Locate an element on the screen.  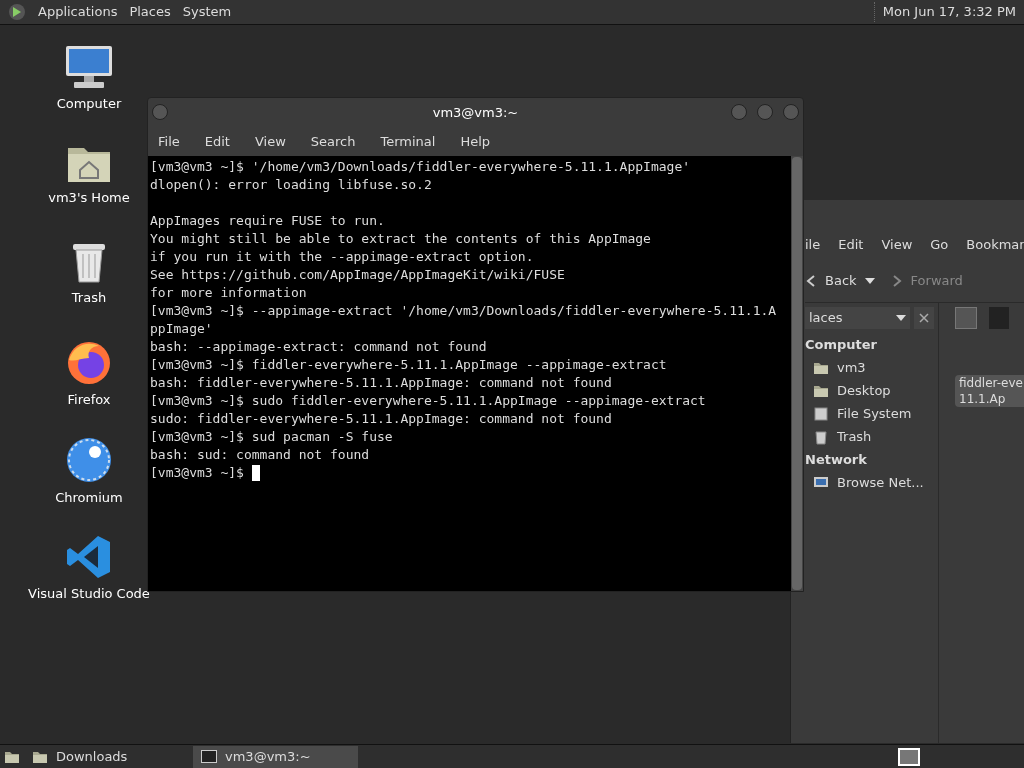
menu-item: Bookmar is located at coordinates (995, 245).